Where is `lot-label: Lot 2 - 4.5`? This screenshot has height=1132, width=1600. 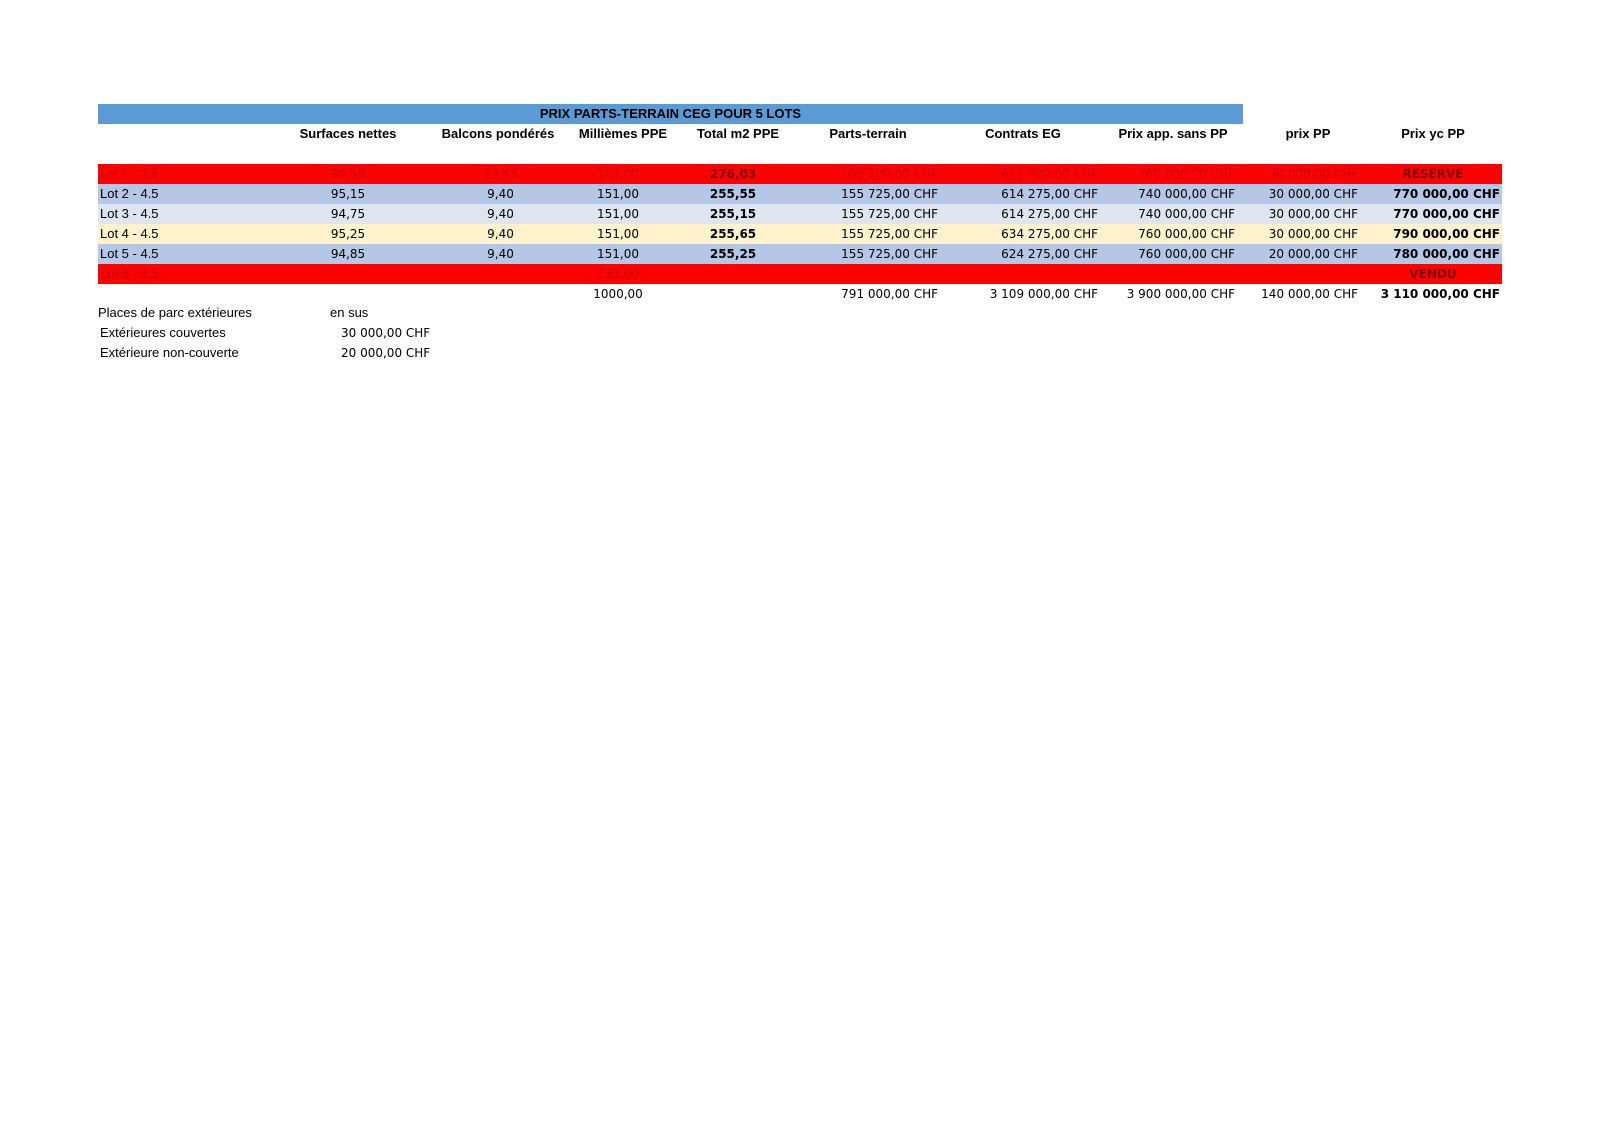 lot-label: Lot 2 - 4.5 is located at coordinates (129, 193).